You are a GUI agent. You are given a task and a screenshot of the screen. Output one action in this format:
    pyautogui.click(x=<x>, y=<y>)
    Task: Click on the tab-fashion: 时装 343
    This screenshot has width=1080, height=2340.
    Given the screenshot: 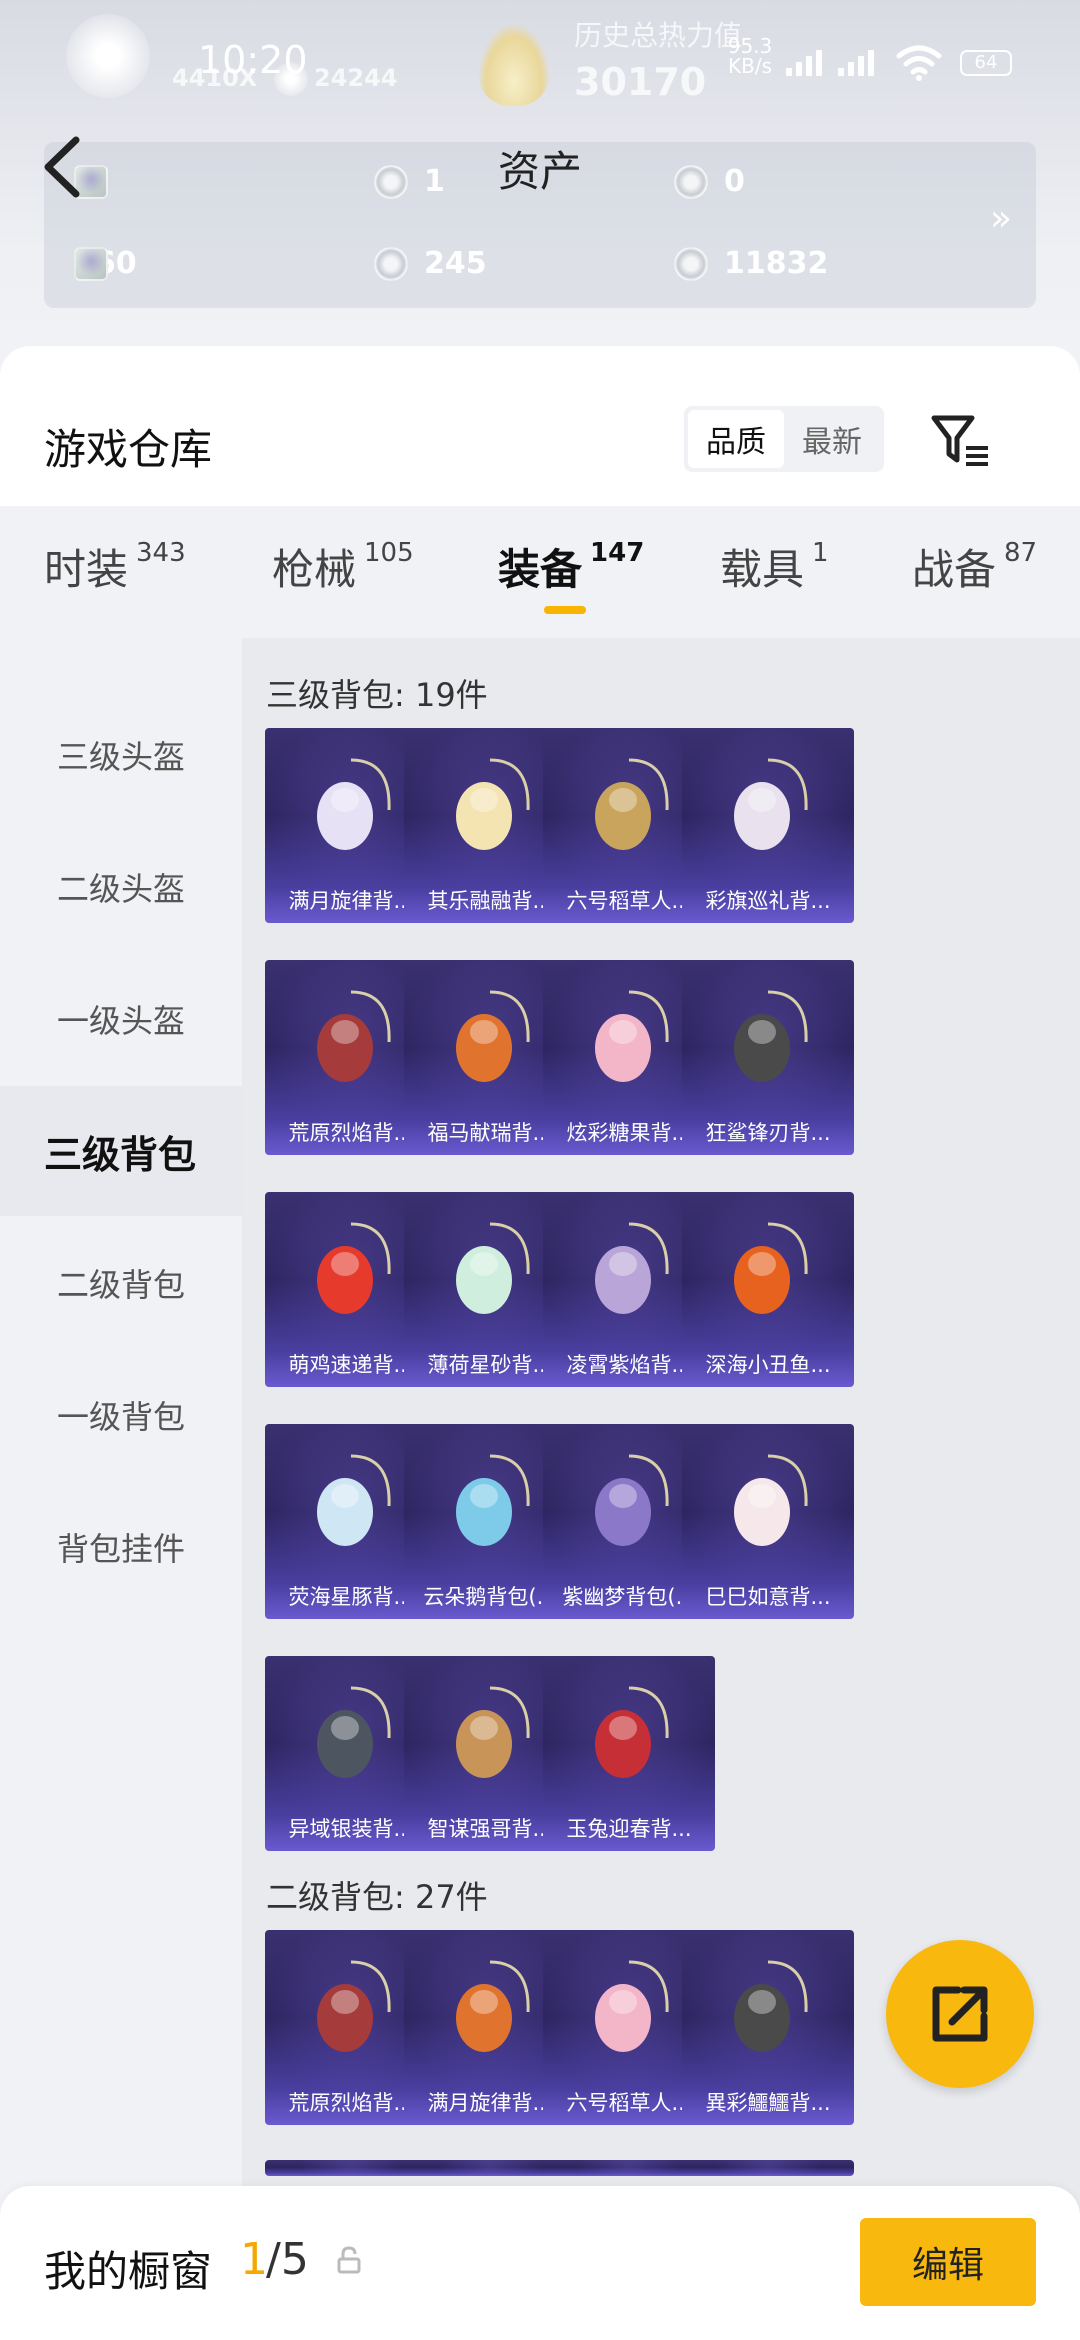 What is the action you would take?
    pyautogui.click(x=115, y=566)
    